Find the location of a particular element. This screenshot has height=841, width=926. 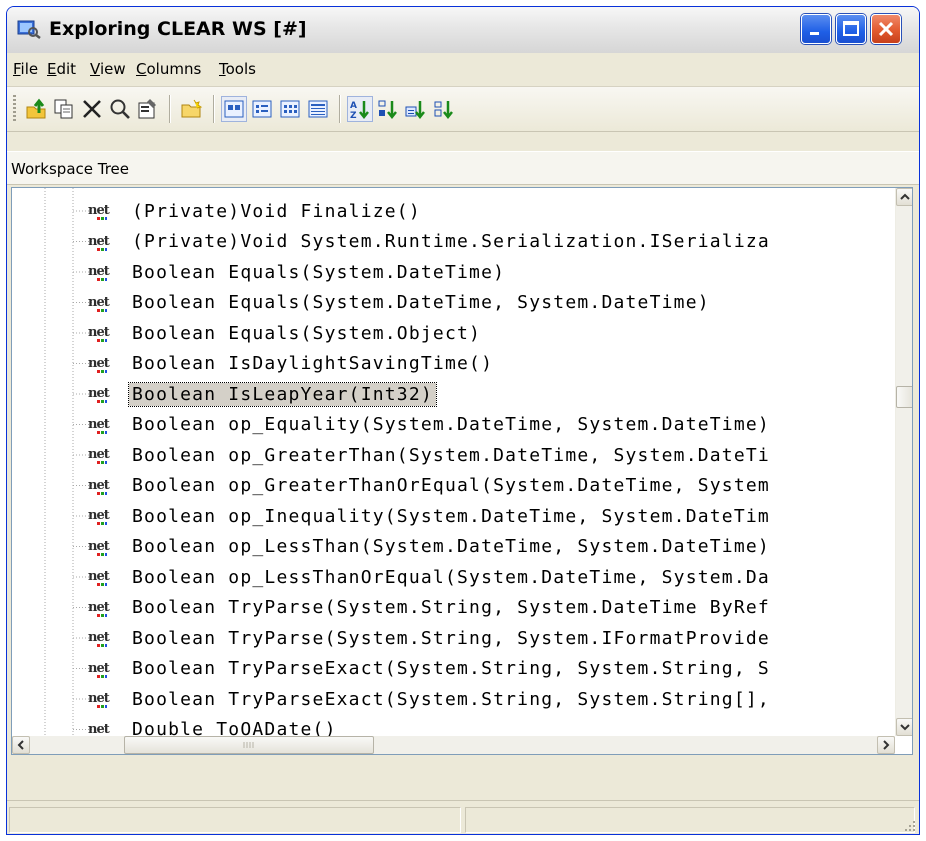

vertical-scrollbar is located at coordinates (903, 462).